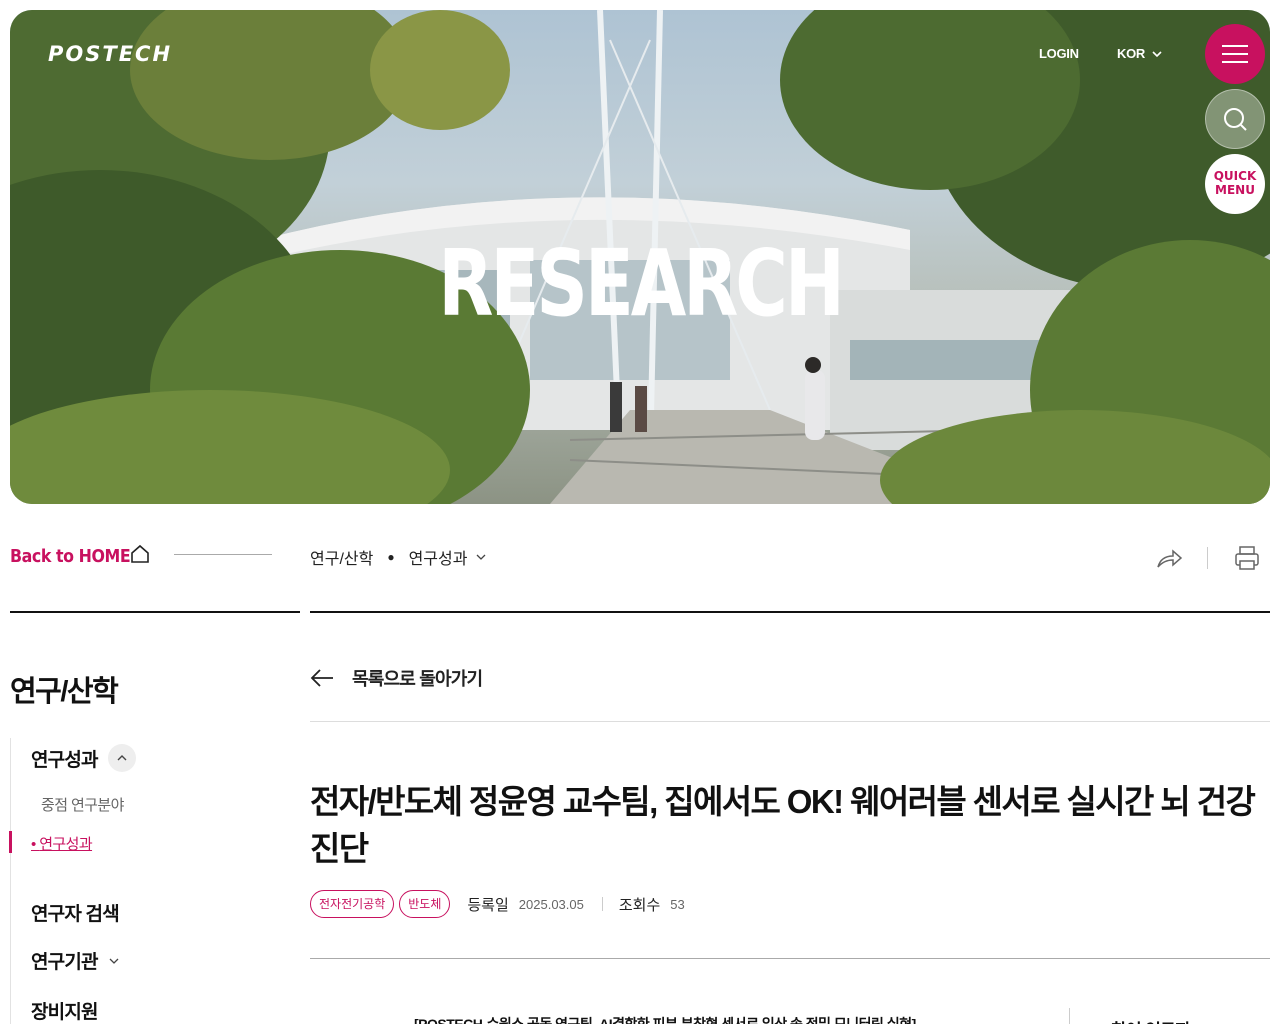  What do you see at coordinates (1235, 190) in the screenshot?
I see `quick-menu-line2: MENU` at bounding box center [1235, 190].